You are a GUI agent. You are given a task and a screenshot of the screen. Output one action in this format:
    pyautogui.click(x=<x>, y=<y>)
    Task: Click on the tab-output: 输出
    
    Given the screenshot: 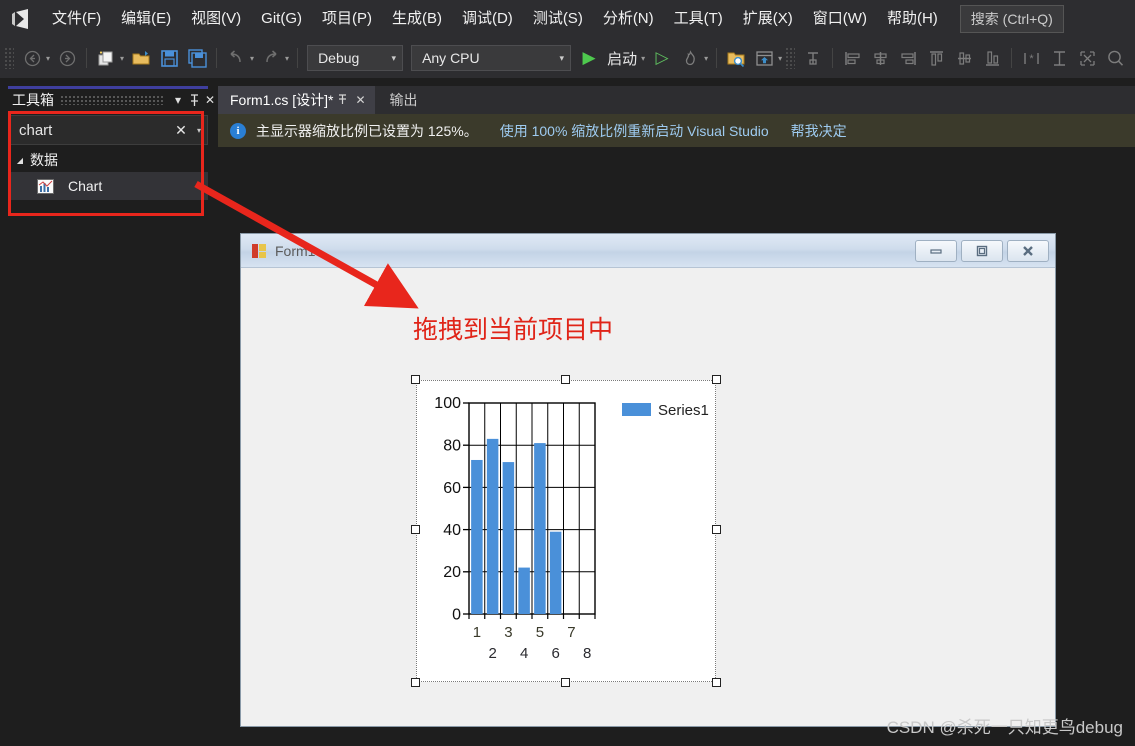 What is the action you would take?
    pyautogui.click(x=403, y=100)
    